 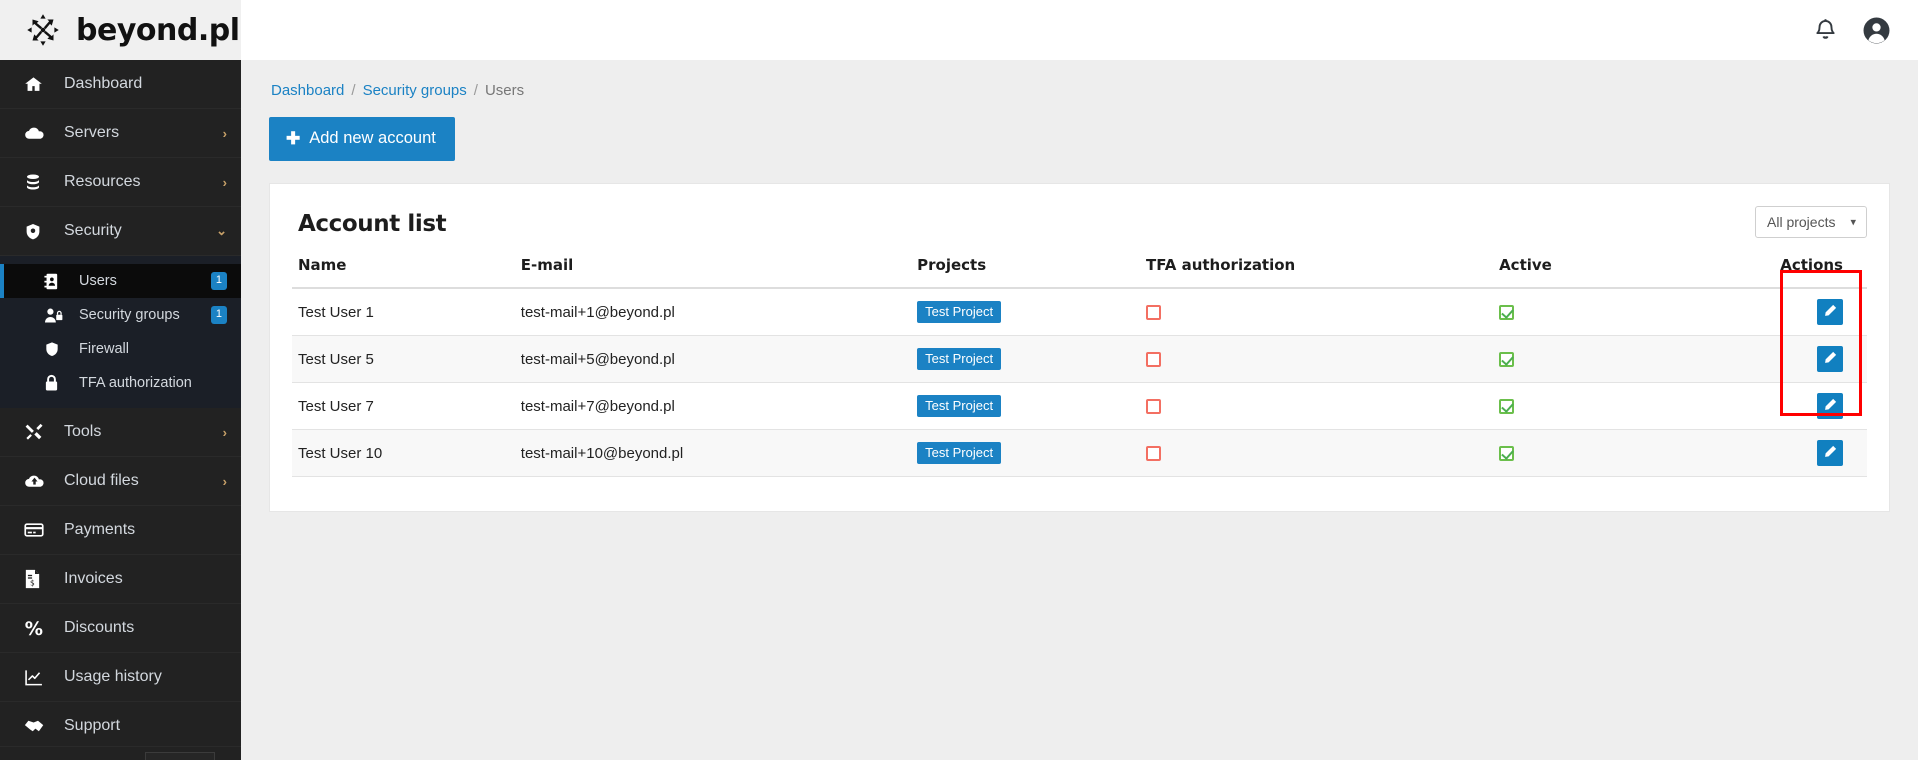 I want to click on sidebar-item-label: Servers, so click(x=92, y=132).